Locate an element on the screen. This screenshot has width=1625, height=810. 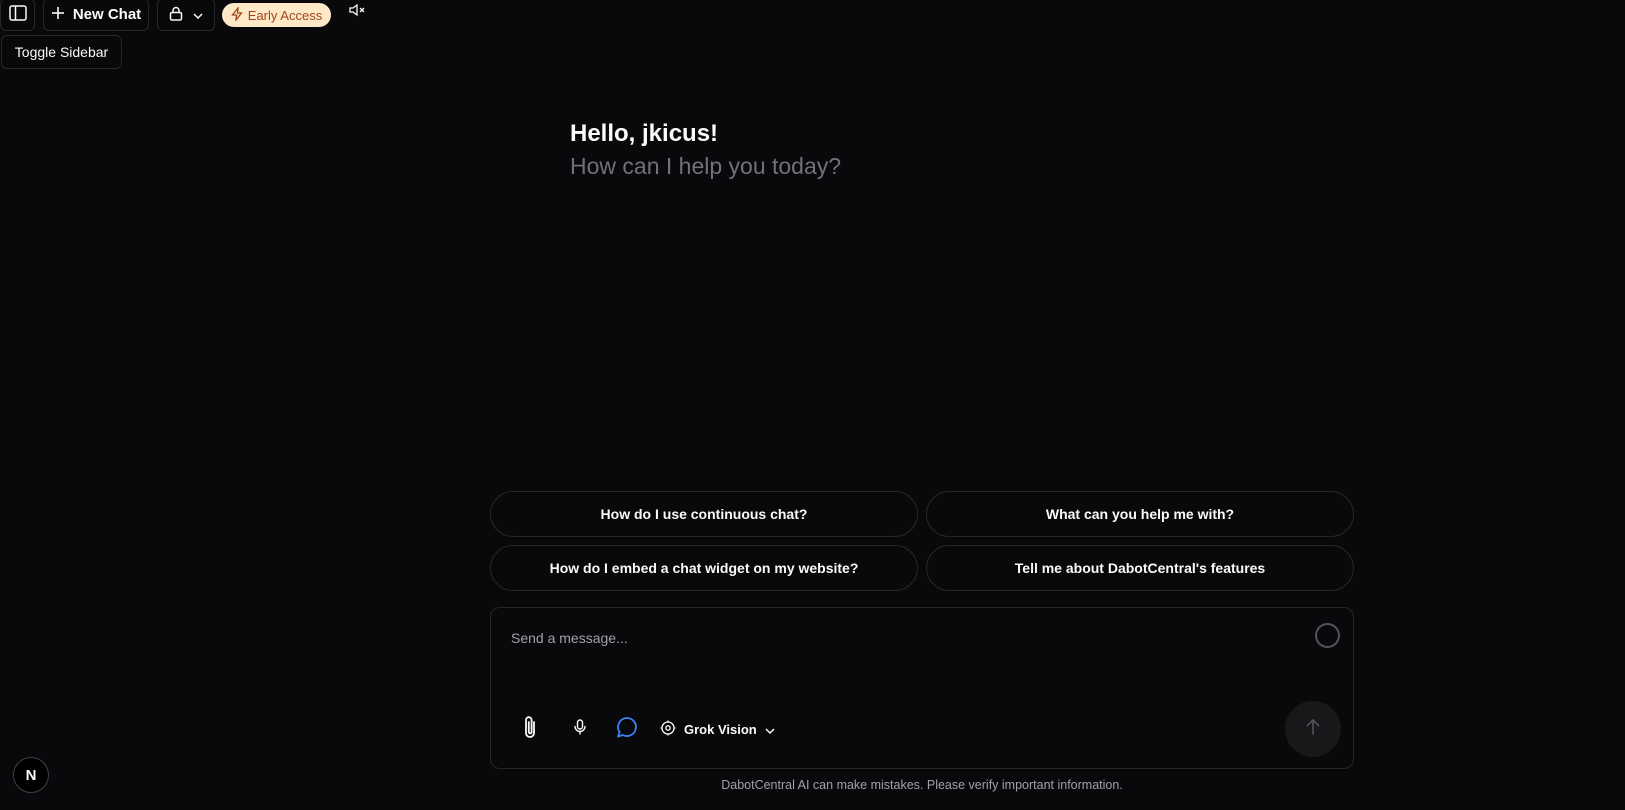
suggestion-button: Tell me about DabotCentral's features is located at coordinates (1140, 568).